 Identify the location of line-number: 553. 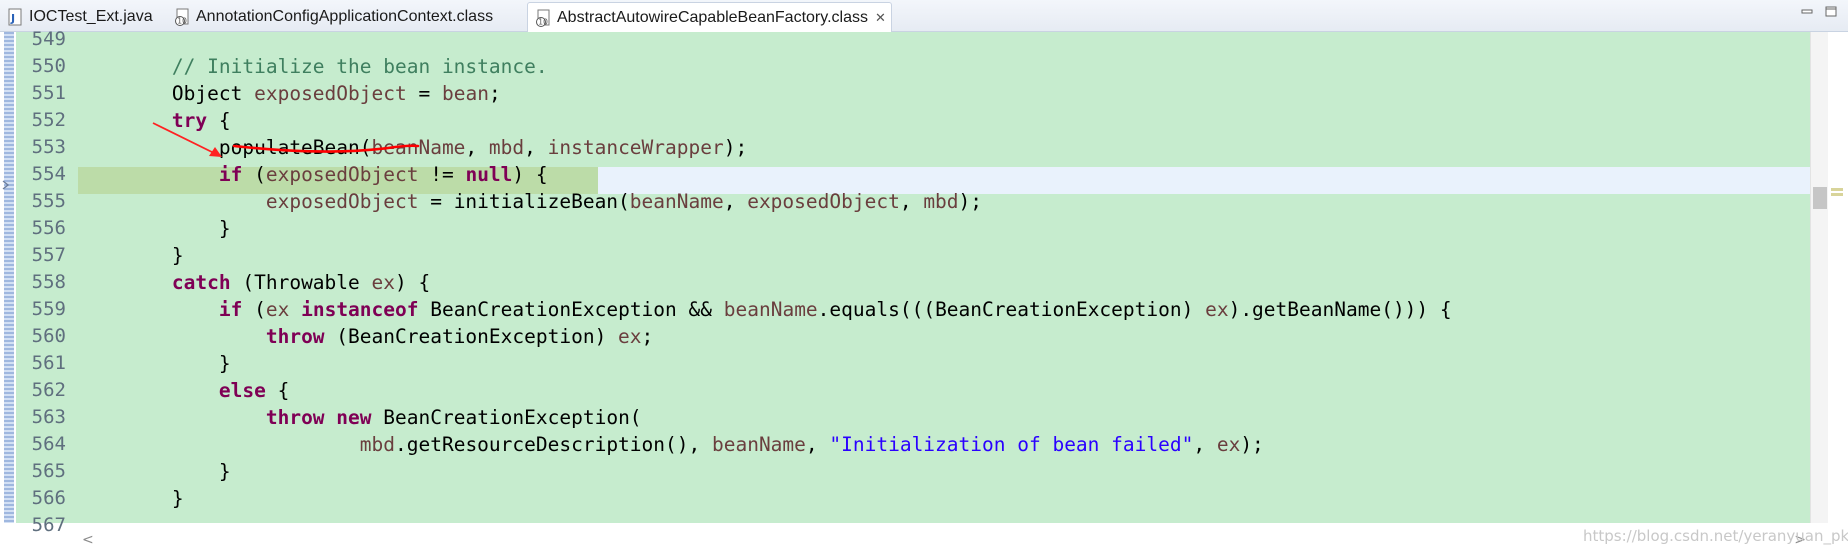
(48, 147).